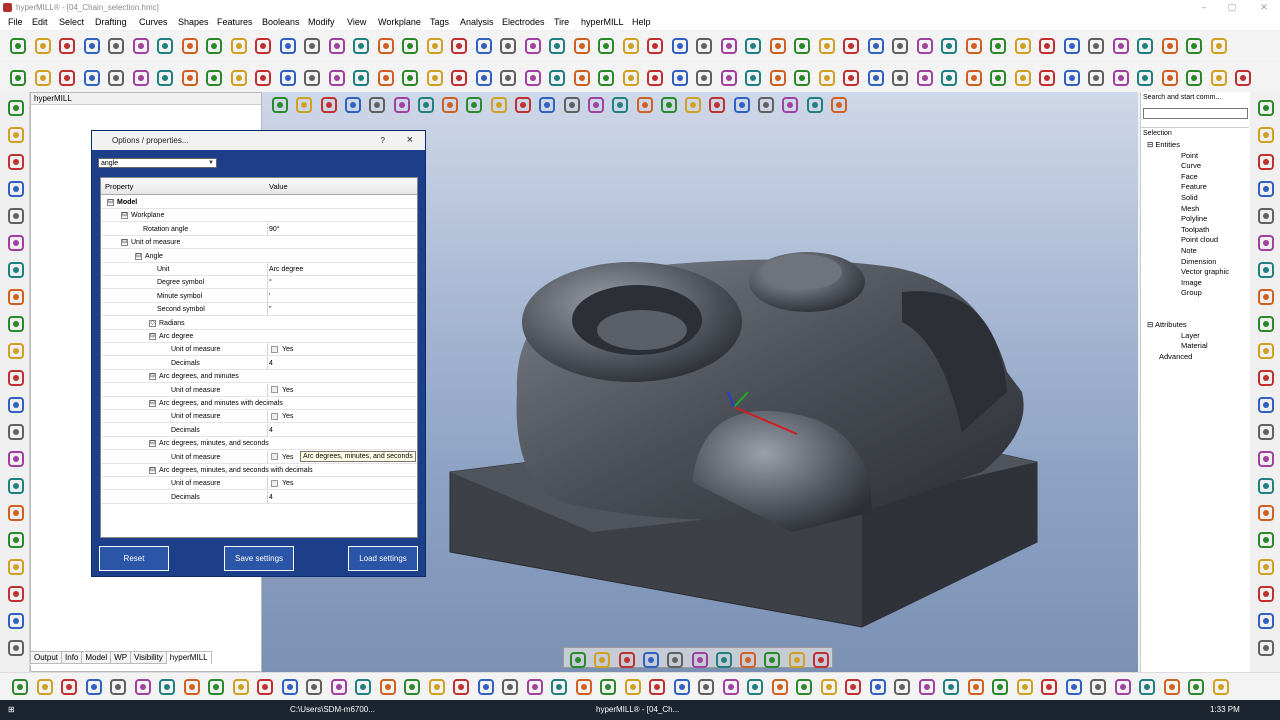 The width and height of the screenshot is (1280, 720). What do you see at coordinates (259, 243) in the screenshot?
I see `property-row: ⊟ Unit of measure` at bounding box center [259, 243].